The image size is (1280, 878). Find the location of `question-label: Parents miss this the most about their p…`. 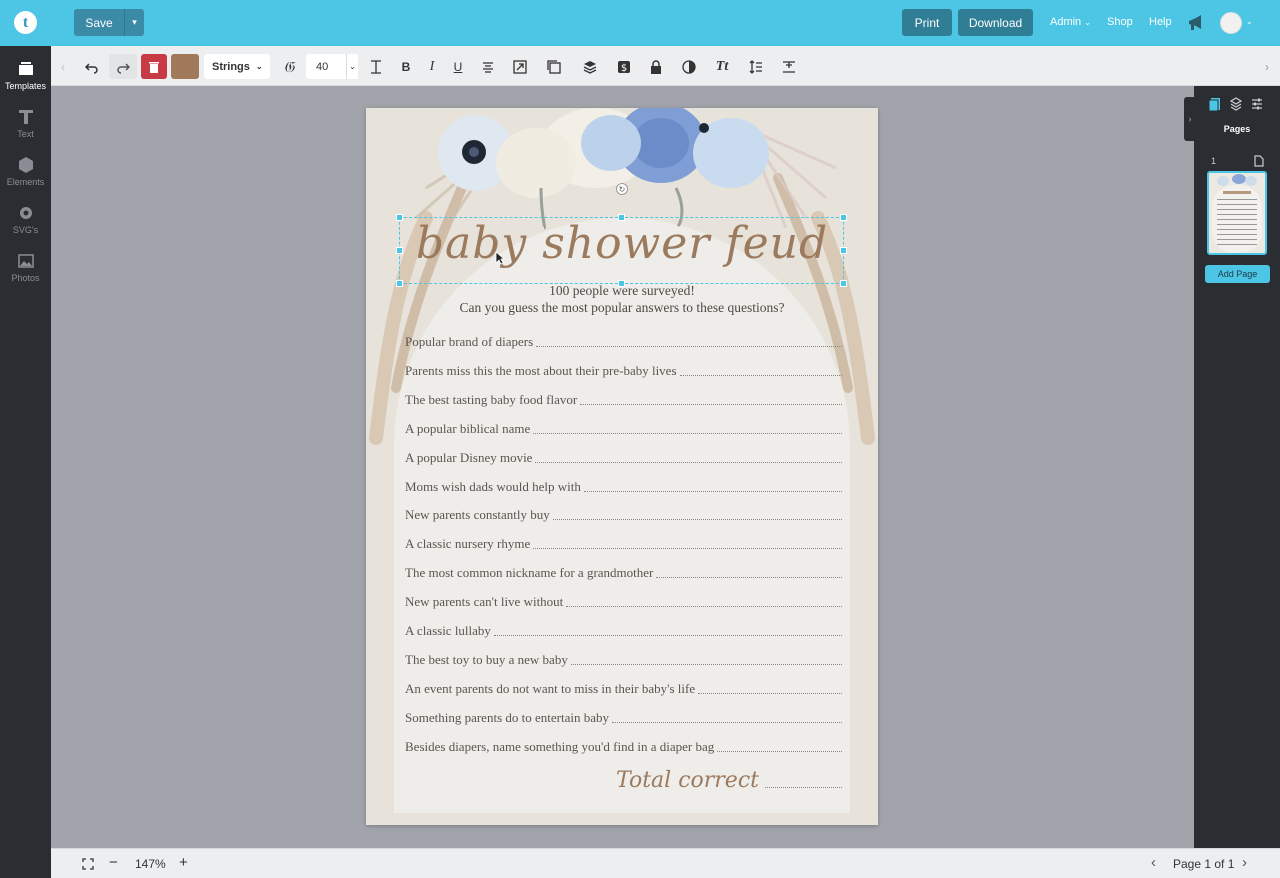

question-label: Parents miss this the most about their p… is located at coordinates (541, 370).